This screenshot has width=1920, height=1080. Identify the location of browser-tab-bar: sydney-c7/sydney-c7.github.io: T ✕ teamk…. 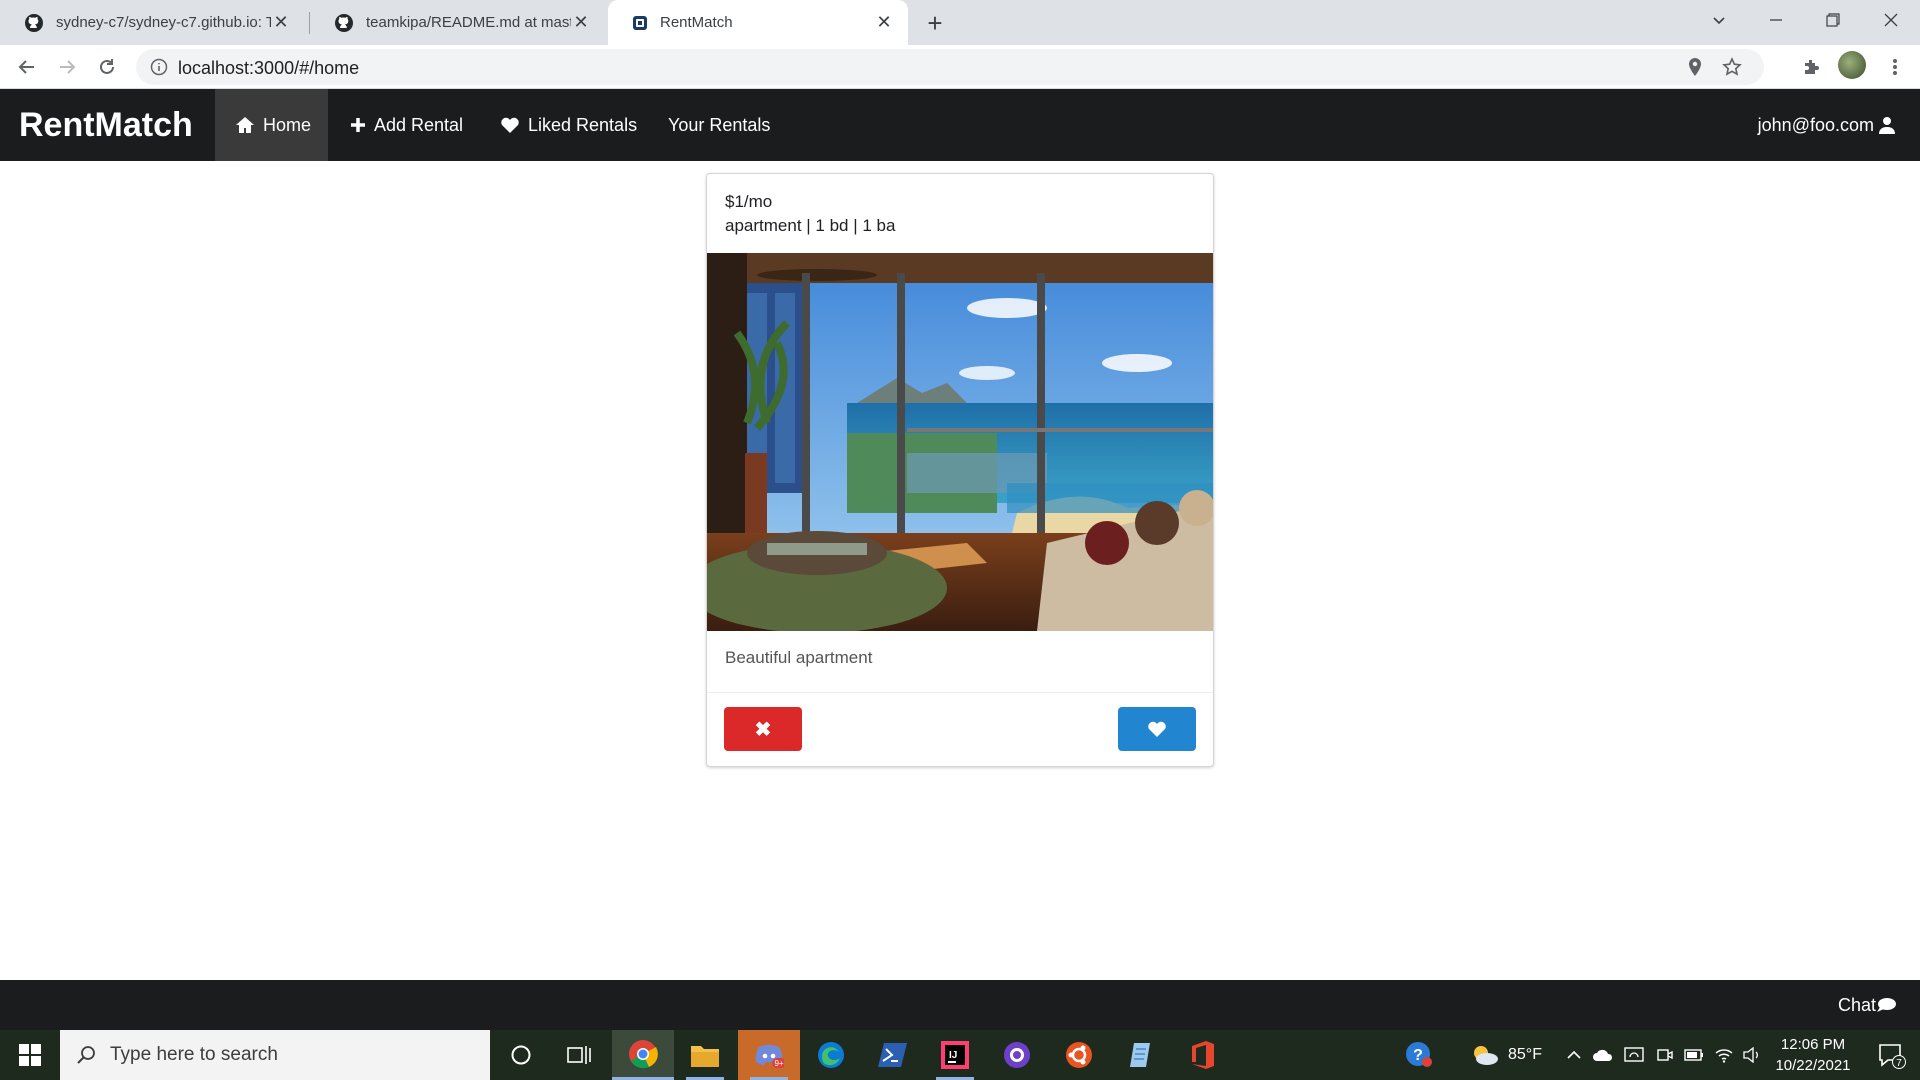
(960, 22).